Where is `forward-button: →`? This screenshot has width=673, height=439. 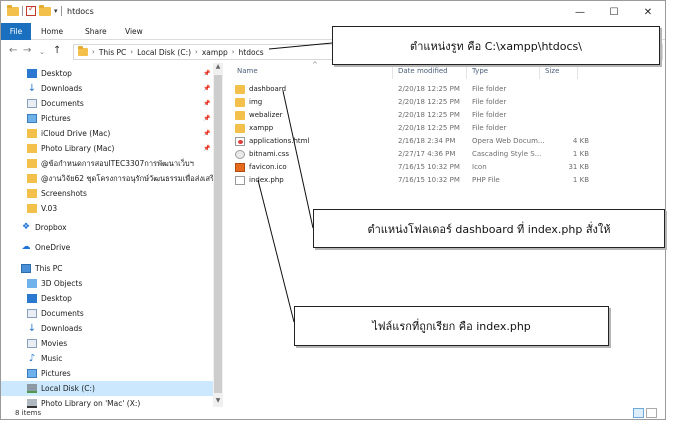
forward-button: → is located at coordinates (27, 50).